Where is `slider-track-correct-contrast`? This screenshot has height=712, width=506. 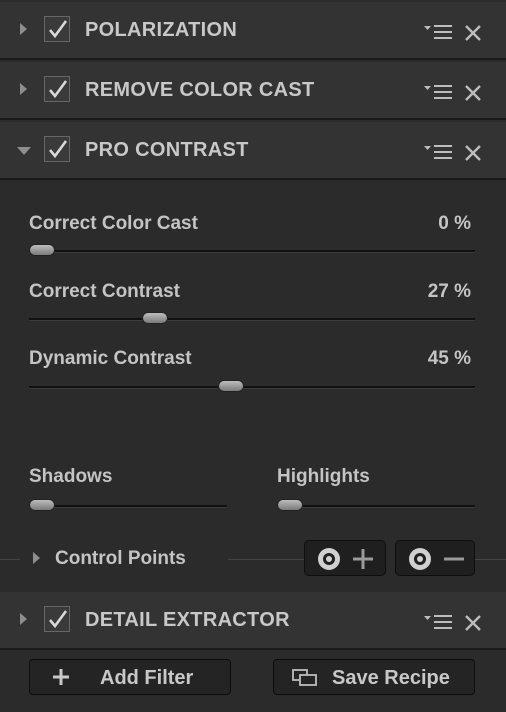
slider-track-correct-contrast is located at coordinates (252, 318).